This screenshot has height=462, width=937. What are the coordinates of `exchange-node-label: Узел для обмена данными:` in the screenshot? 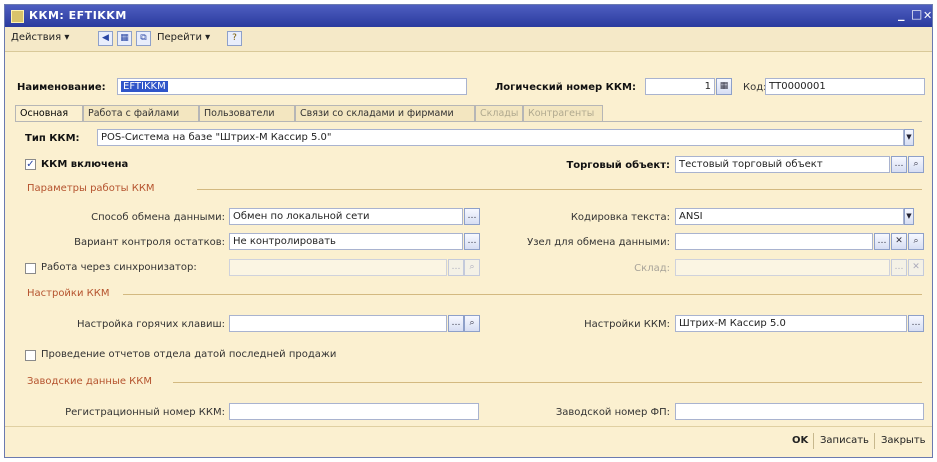 It's located at (598, 242).